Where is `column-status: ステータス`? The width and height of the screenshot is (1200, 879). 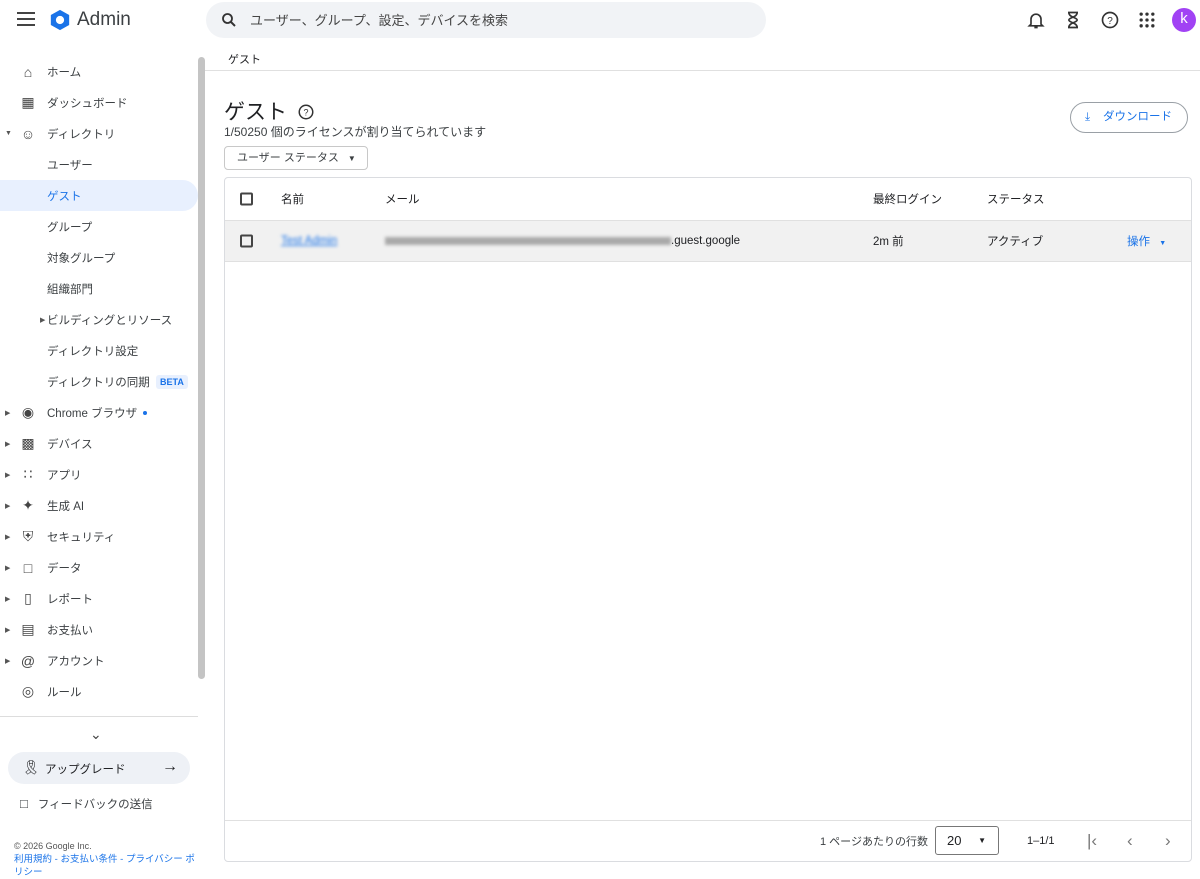
column-status: ステータス is located at coordinates (1016, 199).